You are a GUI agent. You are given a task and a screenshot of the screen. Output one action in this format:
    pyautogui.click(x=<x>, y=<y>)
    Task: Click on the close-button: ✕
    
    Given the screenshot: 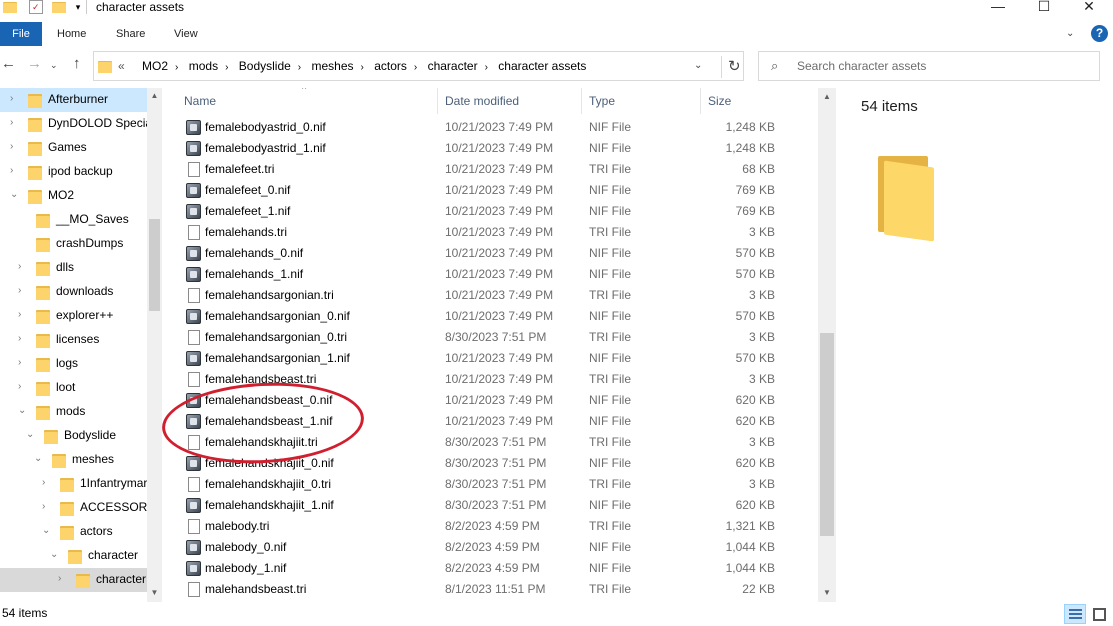 What is the action you would take?
    pyautogui.click(x=1089, y=8)
    